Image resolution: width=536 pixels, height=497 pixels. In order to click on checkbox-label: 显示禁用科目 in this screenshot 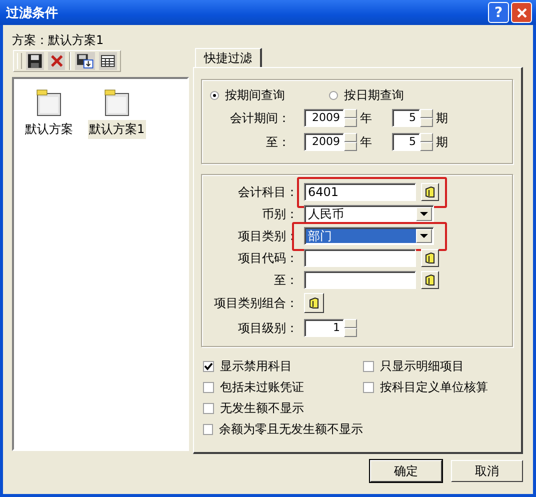, I will do `click(256, 366)`.